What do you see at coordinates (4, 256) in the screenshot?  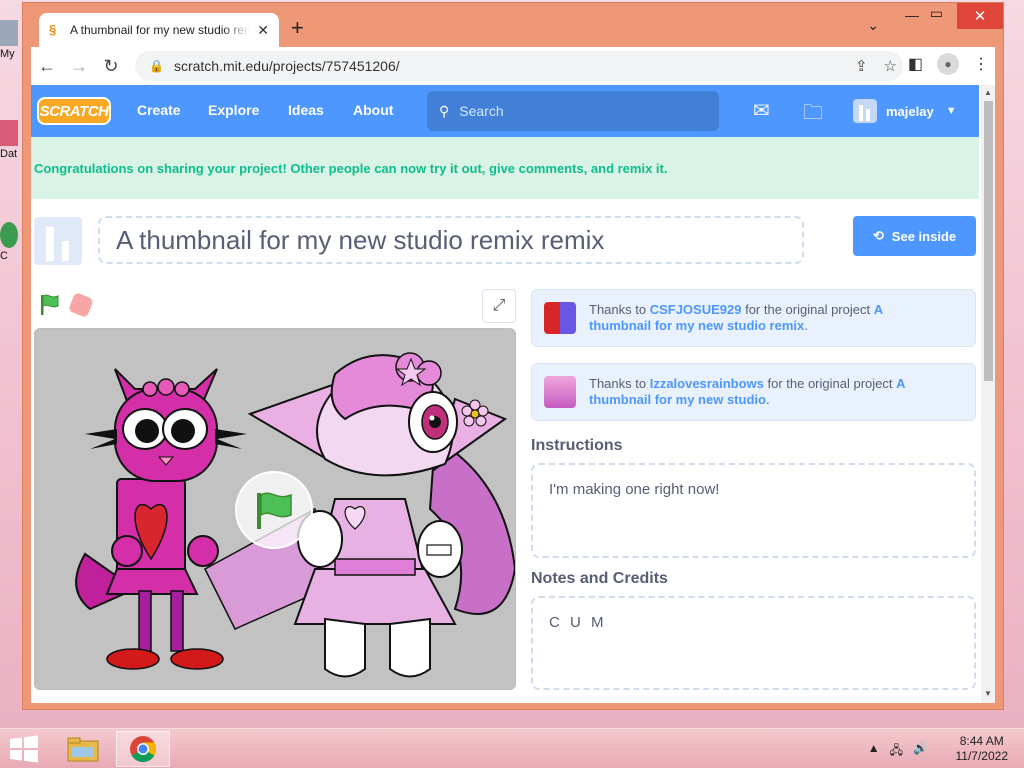 I see `desktop-icon-label: C` at bounding box center [4, 256].